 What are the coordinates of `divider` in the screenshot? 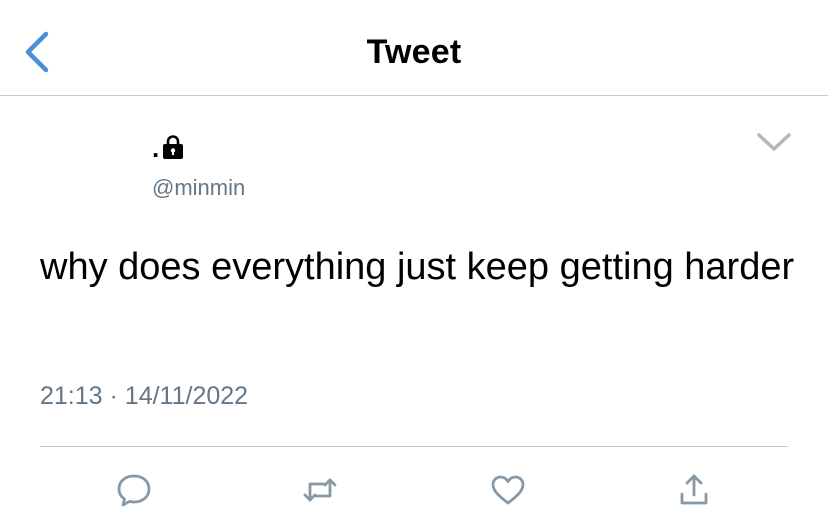 It's located at (414, 446).